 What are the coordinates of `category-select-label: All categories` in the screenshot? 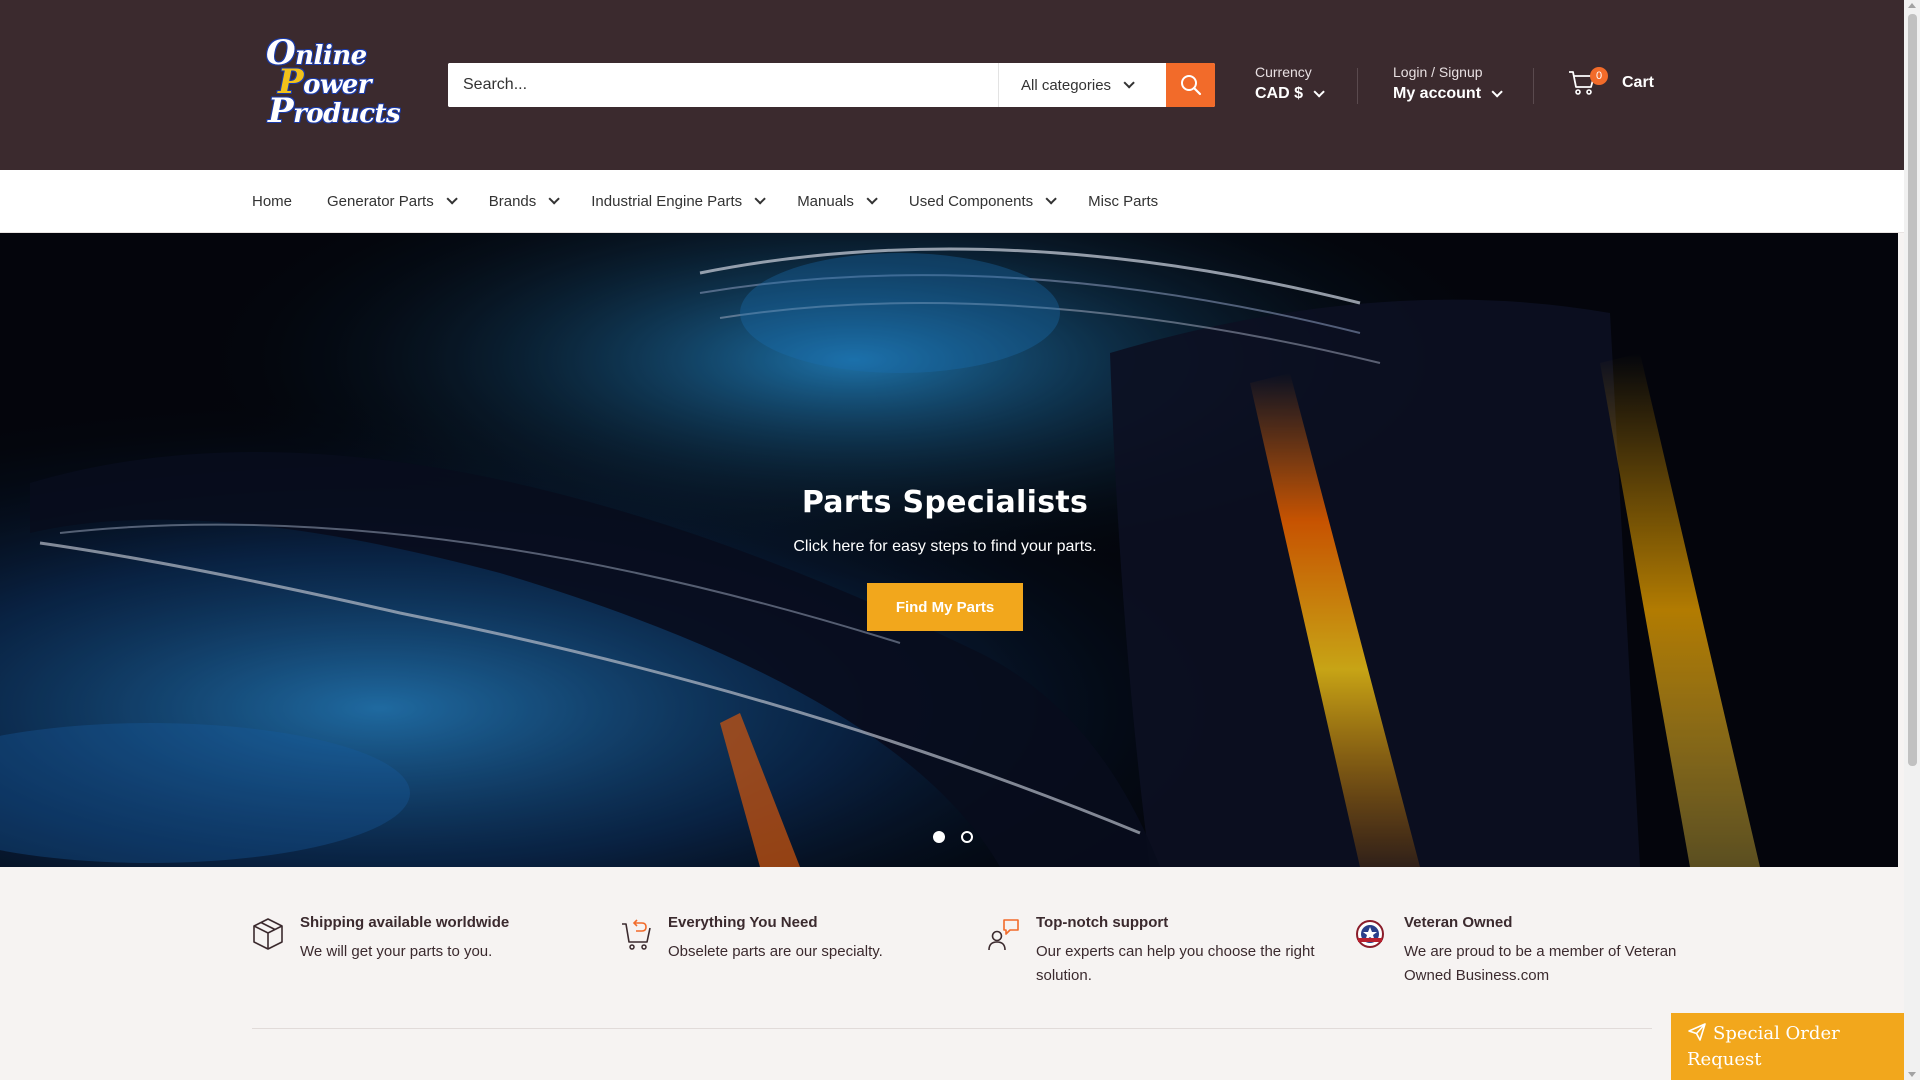 It's located at (1066, 85).